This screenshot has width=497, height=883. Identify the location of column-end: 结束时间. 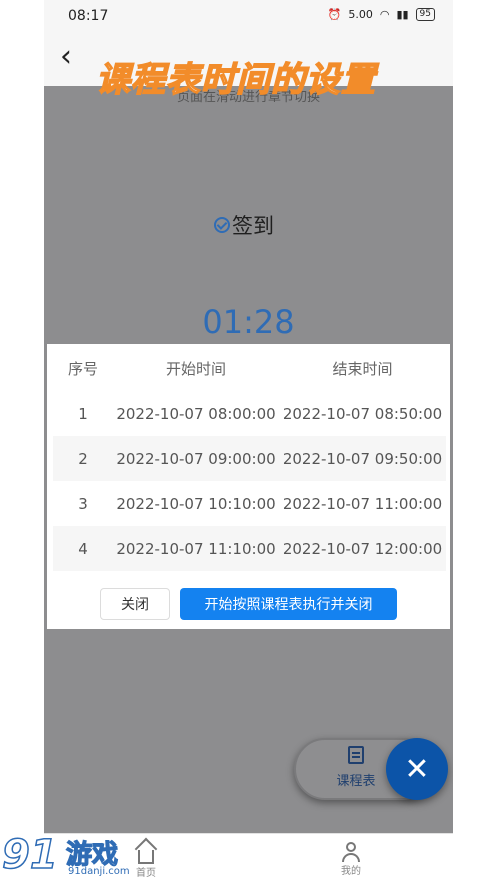
(362, 369).